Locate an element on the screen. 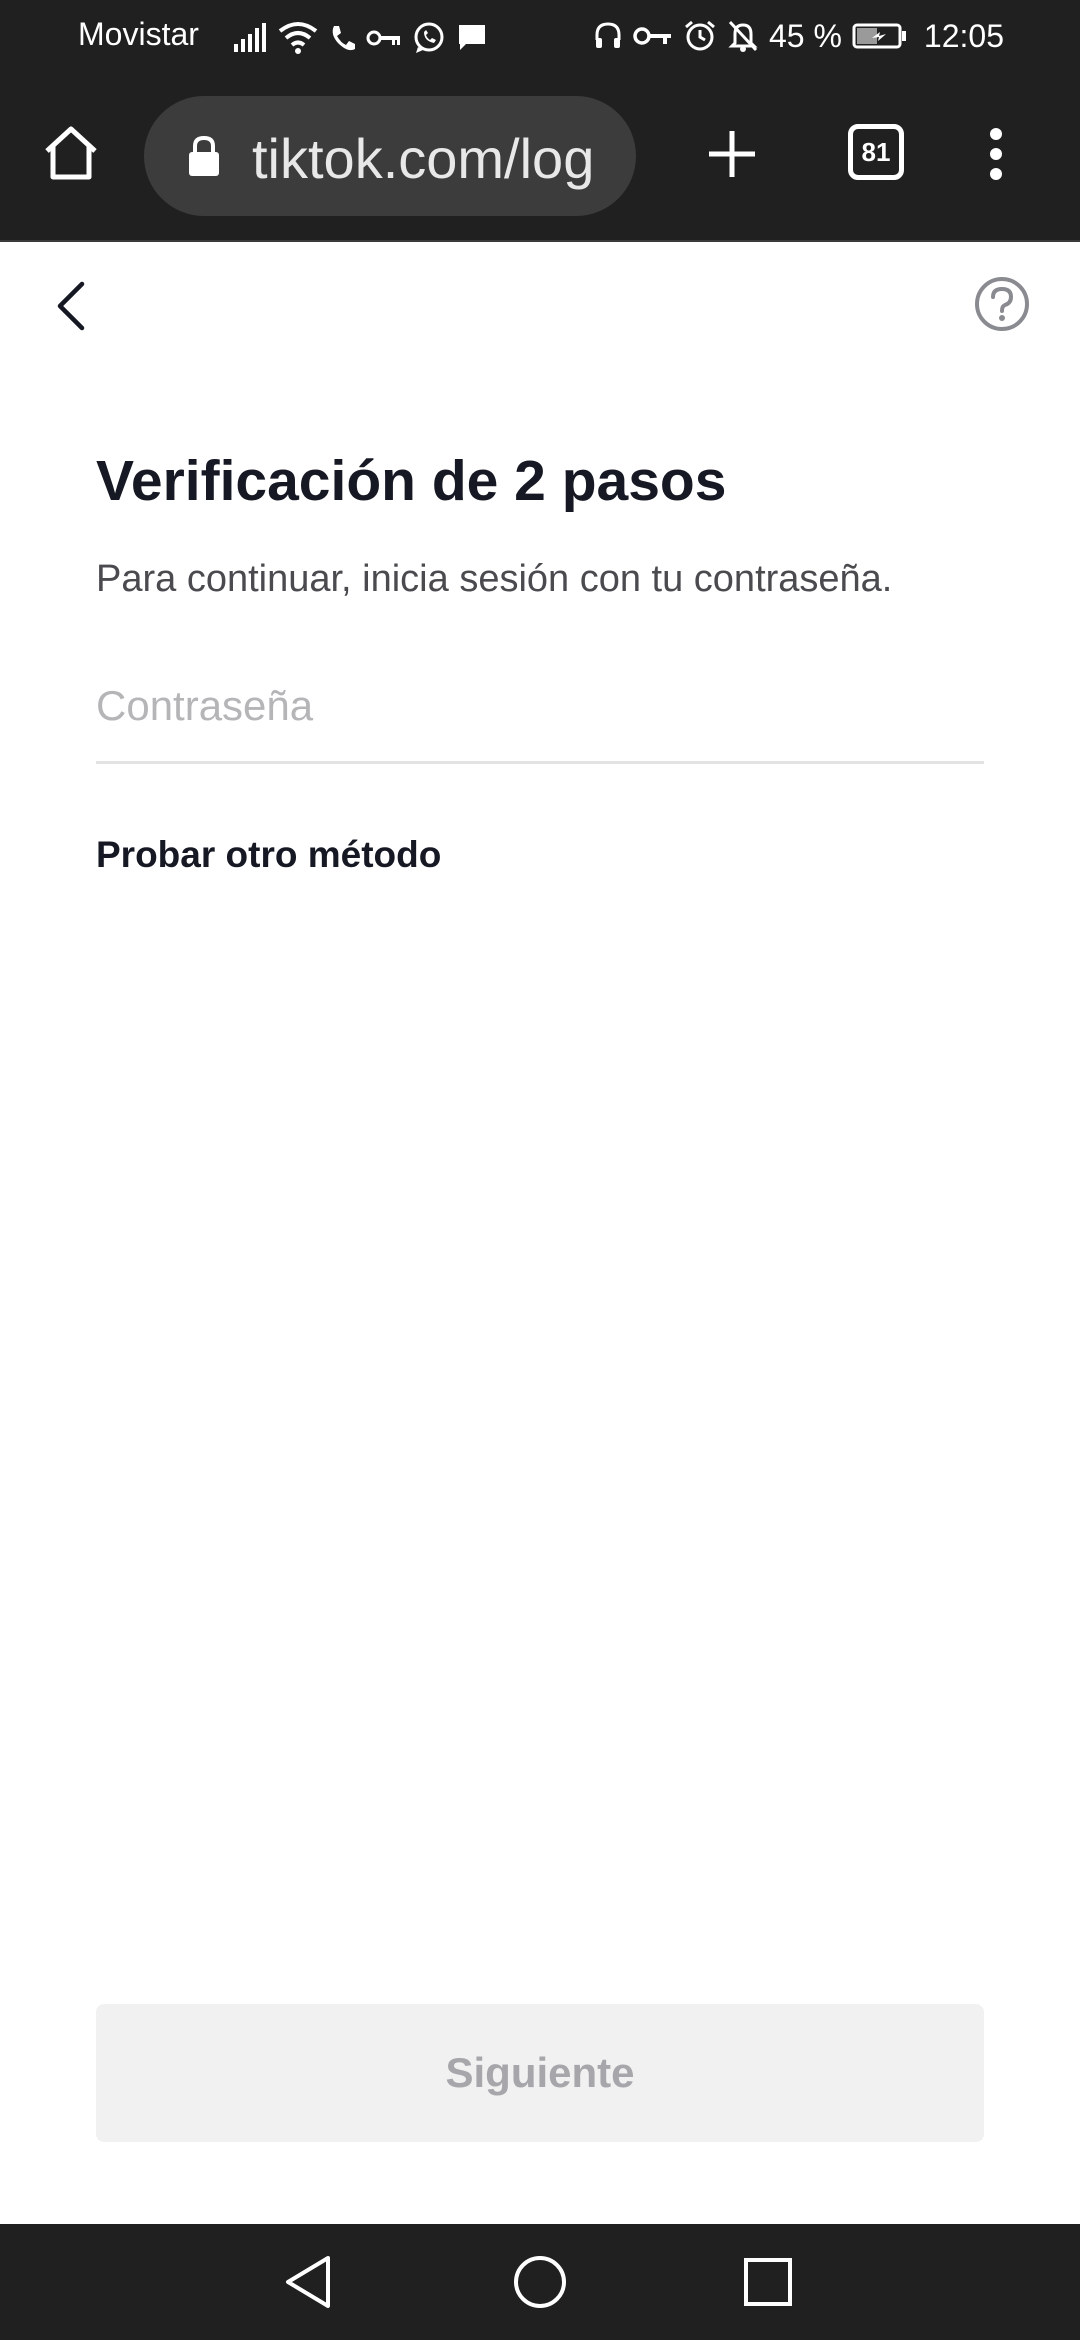  battery-percent: 45 % is located at coordinates (805, 35).